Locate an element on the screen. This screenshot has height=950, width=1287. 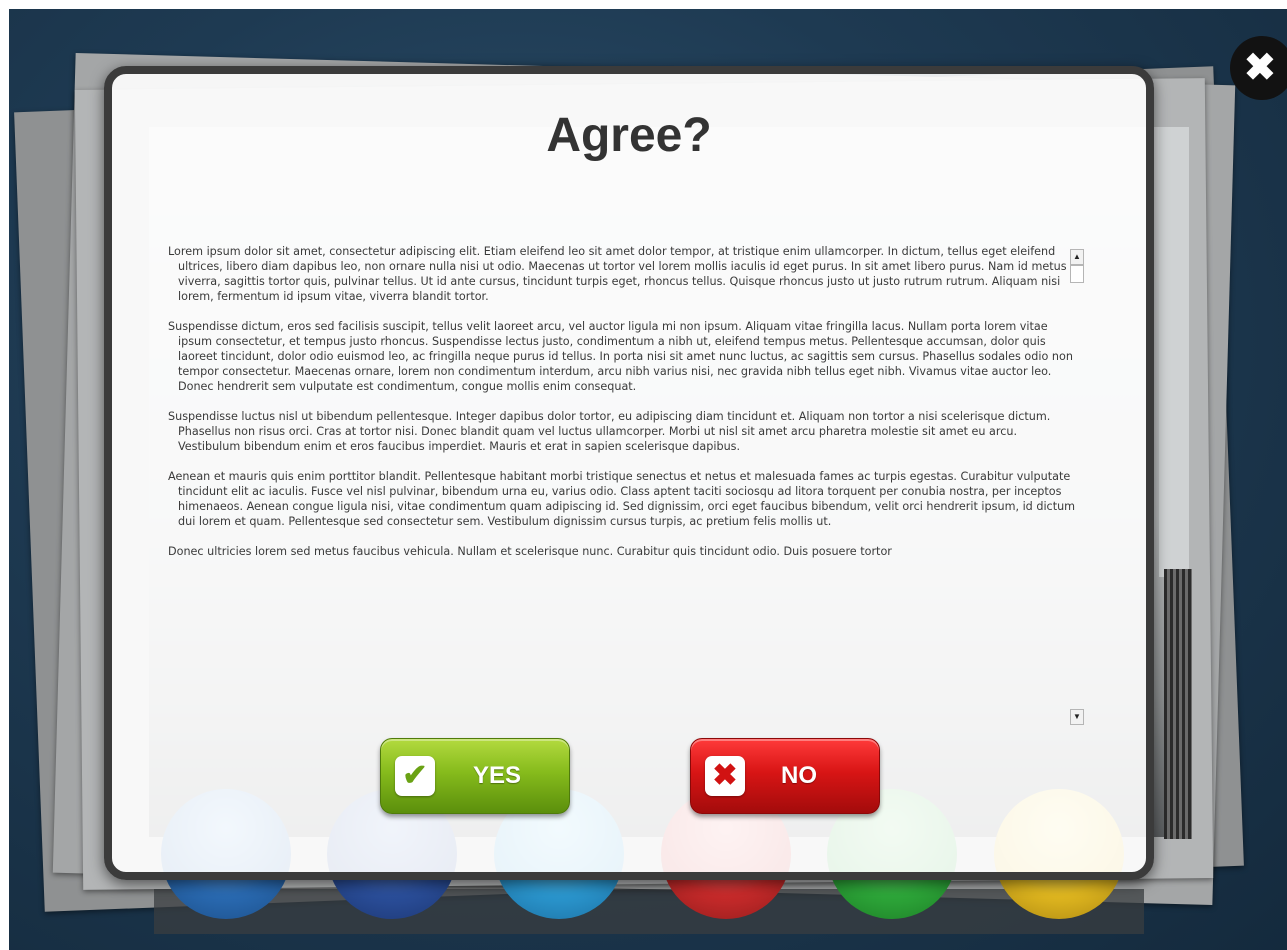
terms-scrollbar: ▲ ▼ is located at coordinates (1078, 487).